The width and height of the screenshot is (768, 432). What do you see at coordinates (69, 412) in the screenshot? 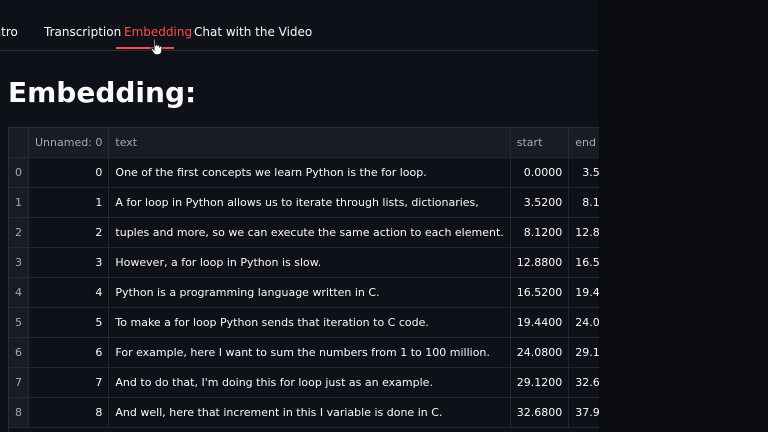
I see `unnamed-cell: 8` at bounding box center [69, 412].